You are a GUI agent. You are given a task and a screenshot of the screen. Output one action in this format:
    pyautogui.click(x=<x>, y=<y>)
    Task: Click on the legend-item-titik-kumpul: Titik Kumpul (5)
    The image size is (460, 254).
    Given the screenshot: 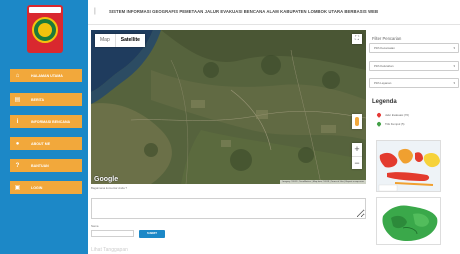 What is the action you would take?
    pyautogui.click(x=390, y=124)
    